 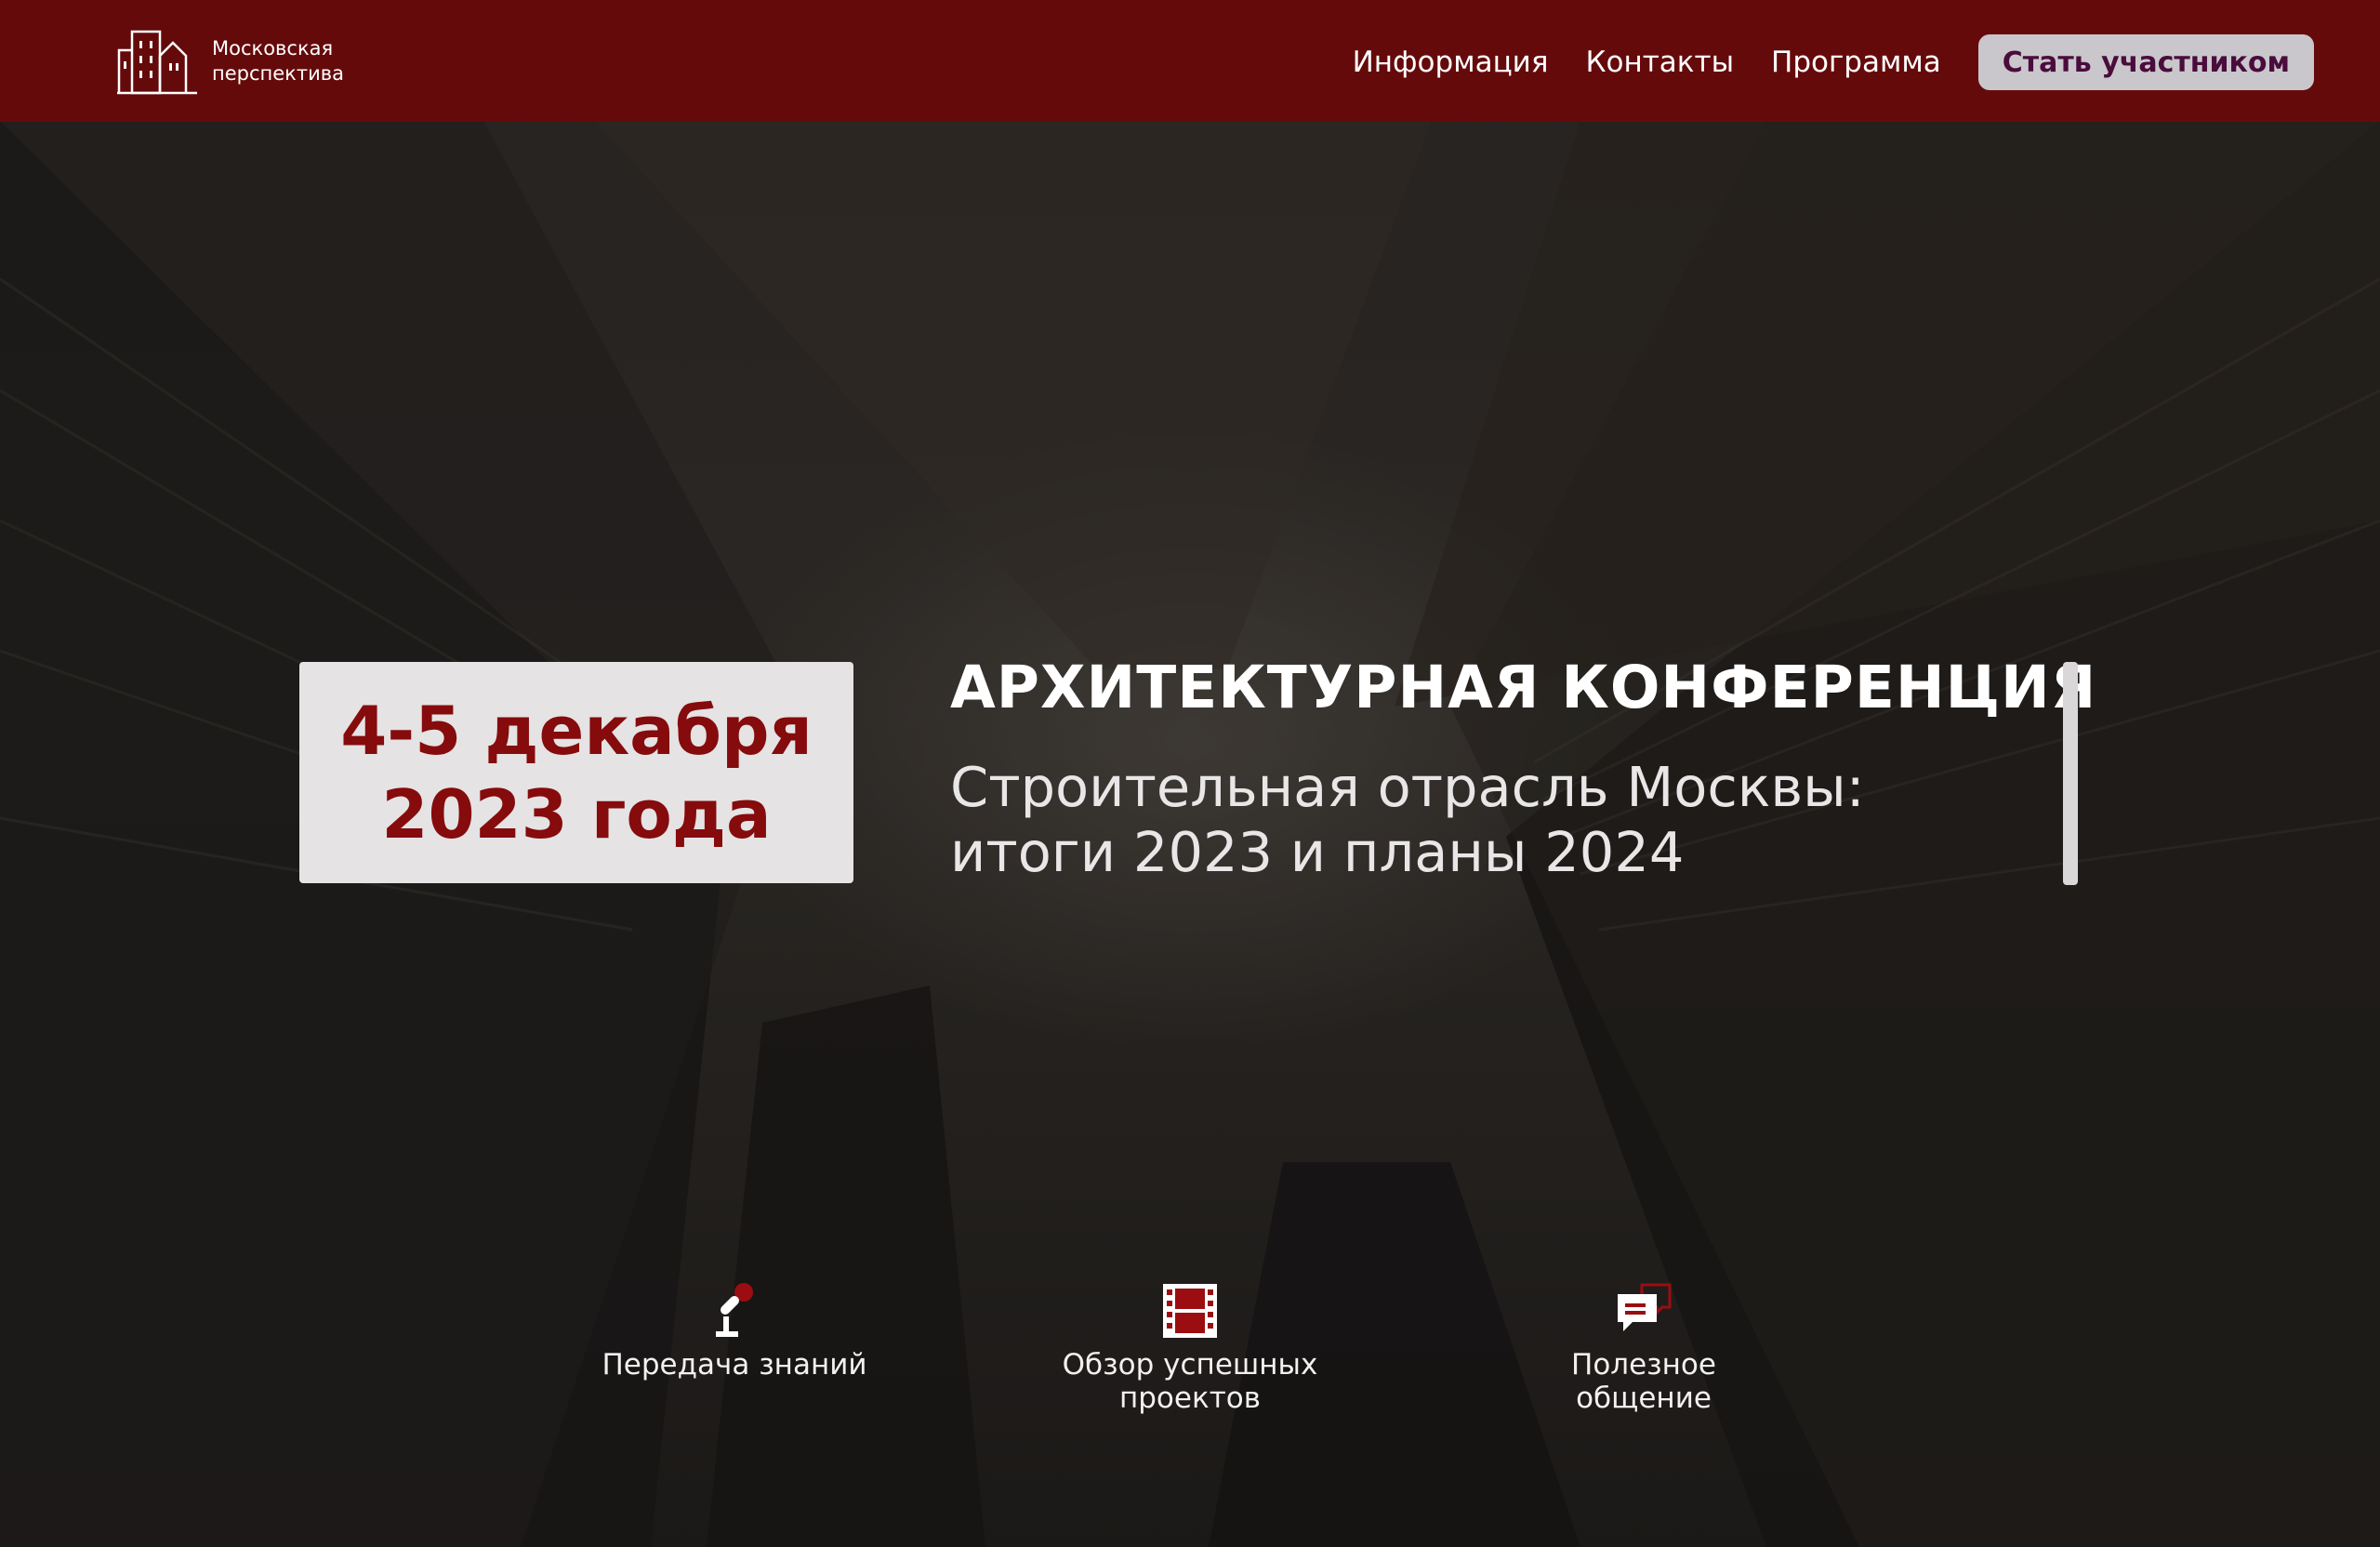 I want to click on event-date-line-2: 2023 года, so click(x=576, y=814).